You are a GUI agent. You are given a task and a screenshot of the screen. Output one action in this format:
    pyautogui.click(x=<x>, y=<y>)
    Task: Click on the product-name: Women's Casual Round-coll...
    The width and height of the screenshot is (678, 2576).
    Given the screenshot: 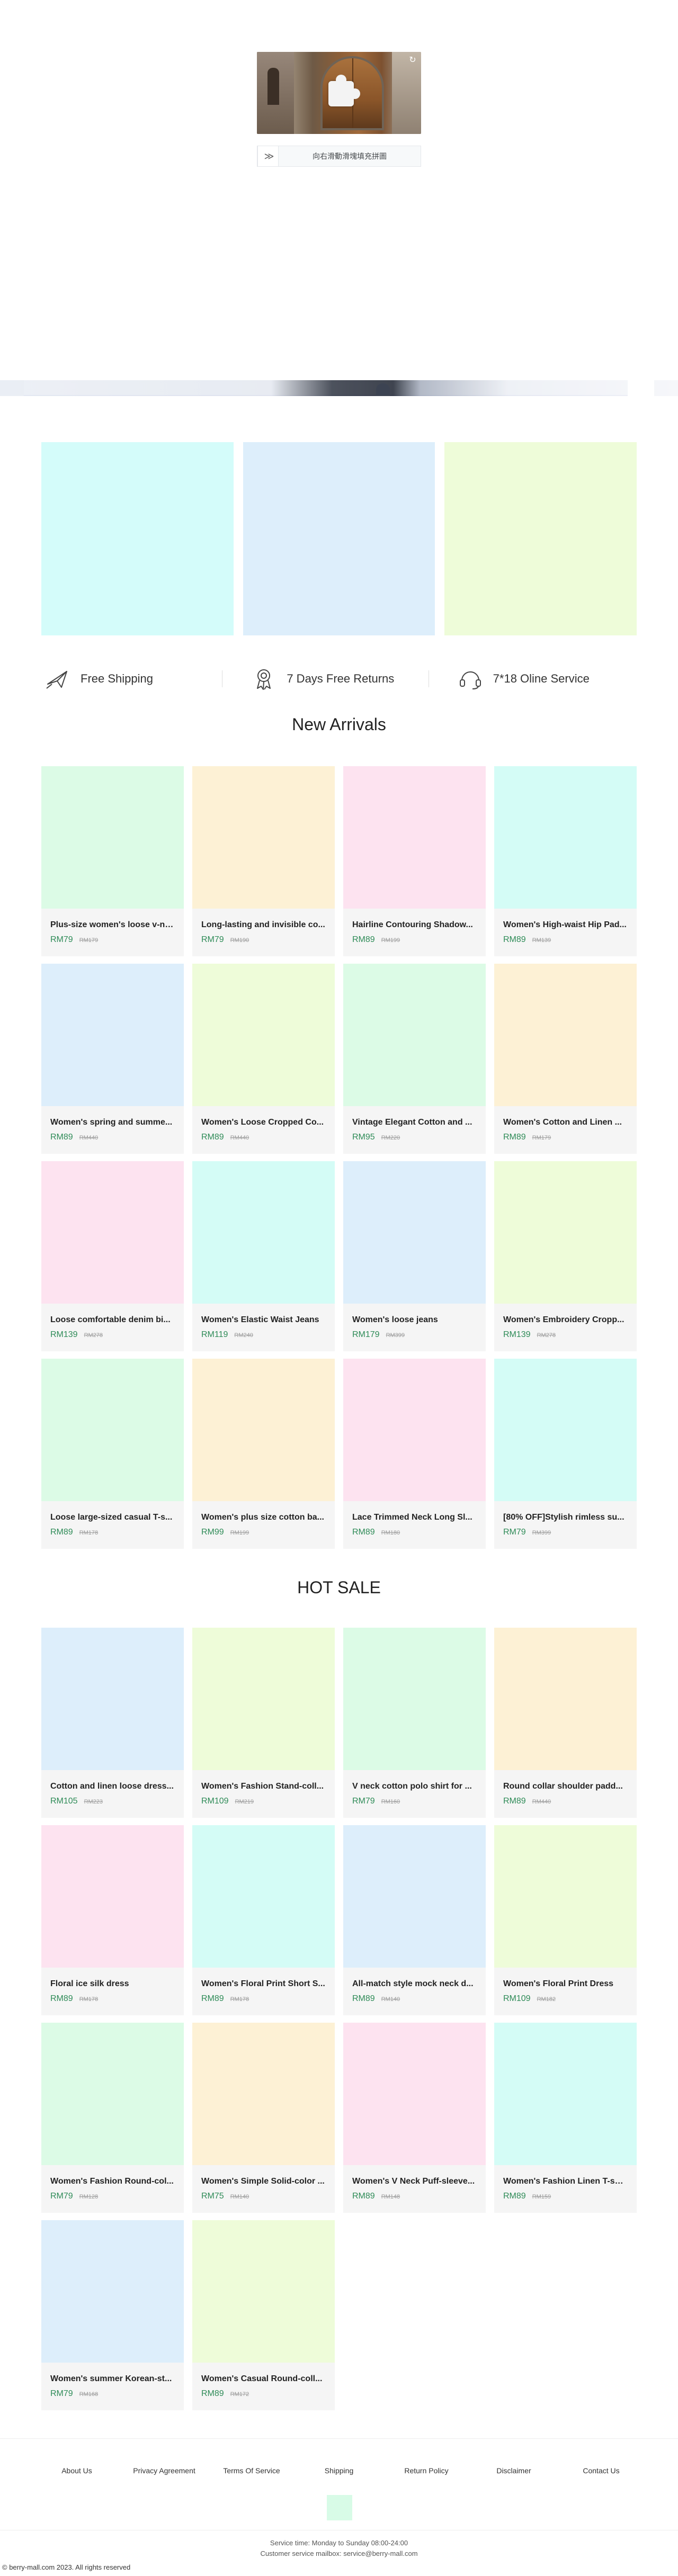 What is the action you would take?
    pyautogui.click(x=263, y=2379)
    